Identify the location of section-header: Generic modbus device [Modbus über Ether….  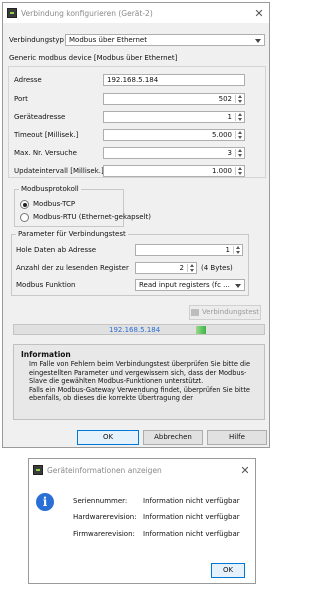
(93, 58).